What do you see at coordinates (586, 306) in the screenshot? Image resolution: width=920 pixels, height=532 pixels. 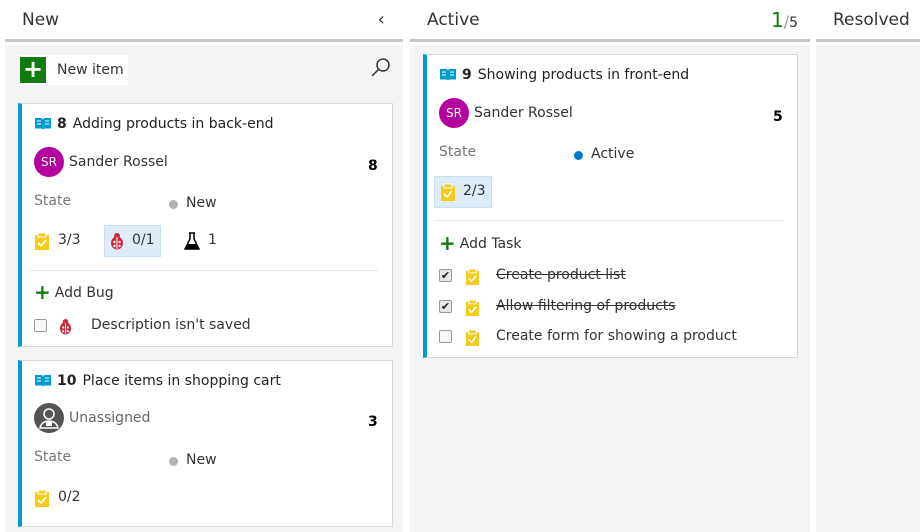 I see `child-item-title: Allow filtering of products` at bounding box center [586, 306].